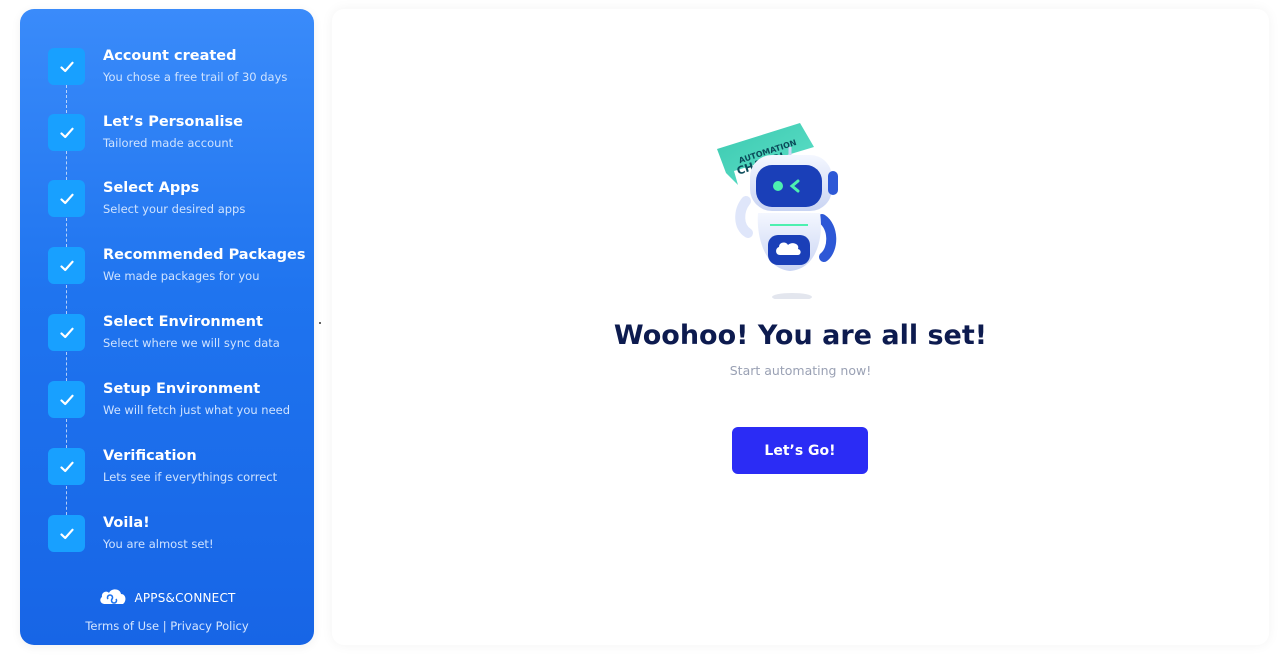 Image resolution: width=1282 pixels, height=656 pixels. I want to click on success-headline: Woohoo! You are all set!, so click(800, 335).